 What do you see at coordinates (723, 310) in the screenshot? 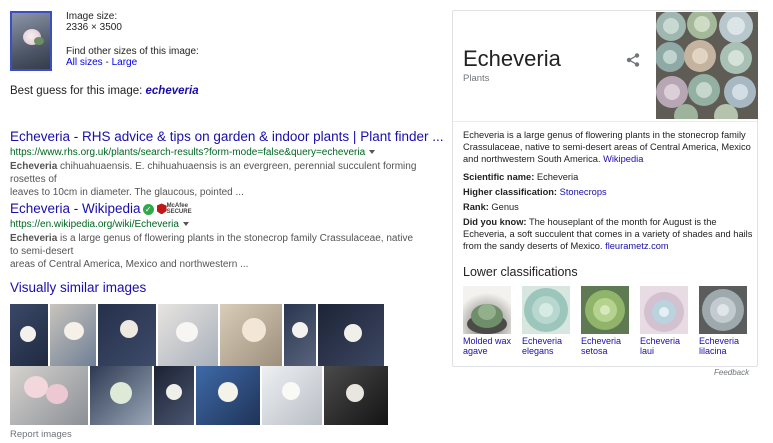
I see `echeveria-lilacina-image` at bounding box center [723, 310].